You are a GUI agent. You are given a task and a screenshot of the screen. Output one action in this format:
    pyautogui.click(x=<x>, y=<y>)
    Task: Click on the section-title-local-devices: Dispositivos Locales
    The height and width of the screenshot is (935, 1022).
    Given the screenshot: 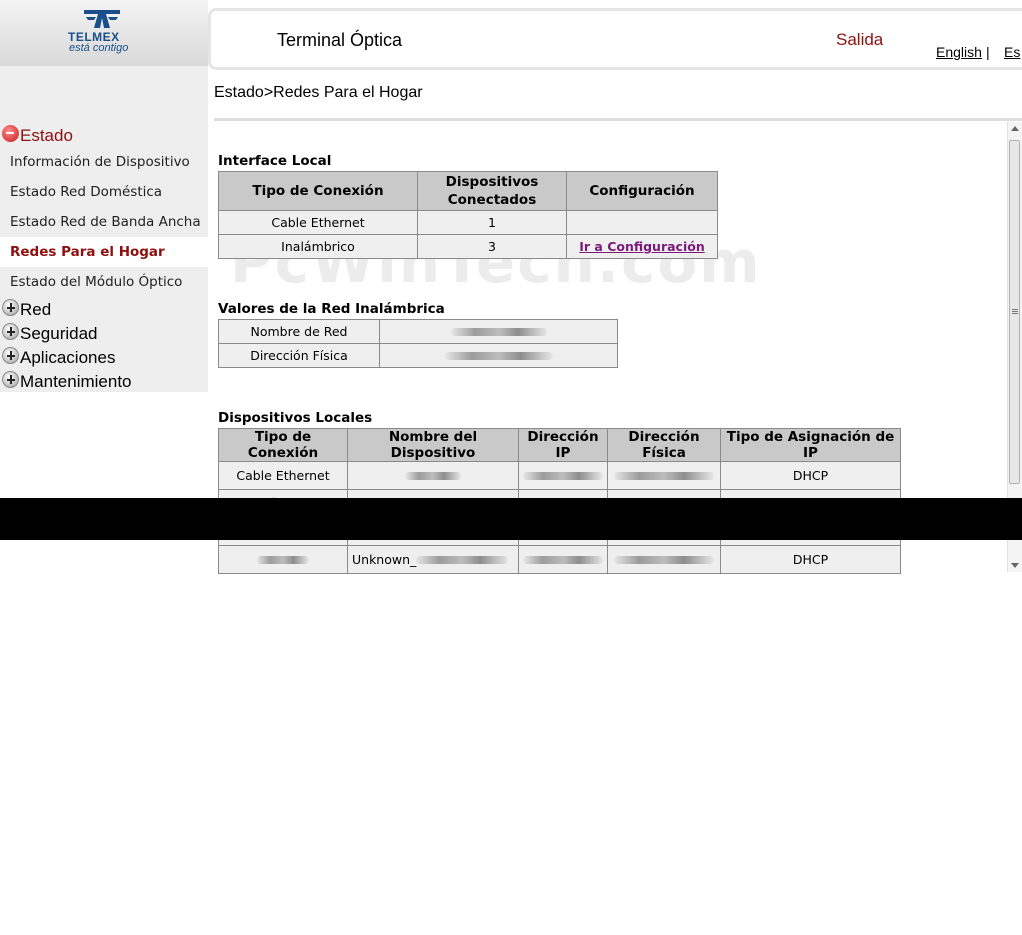 What is the action you would take?
    pyautogui.click(x=295, y=418)
    